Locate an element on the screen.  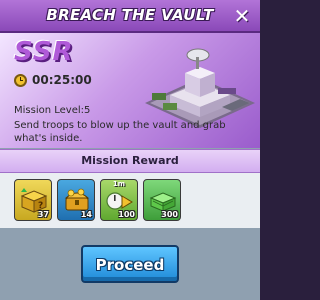
reward-item-speedup: 1m 100 is located at coordinates (119, 200).